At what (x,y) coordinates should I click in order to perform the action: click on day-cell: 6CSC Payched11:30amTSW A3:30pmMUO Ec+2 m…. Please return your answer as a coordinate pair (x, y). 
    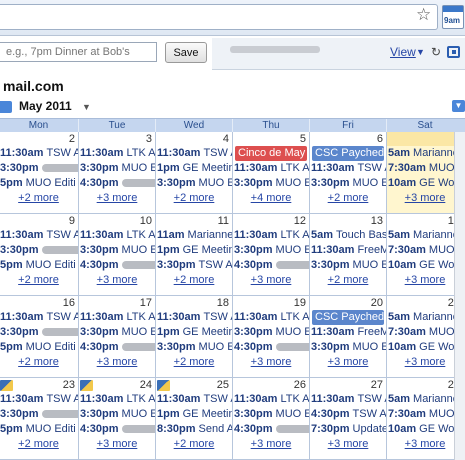
    Looking at the image, I should click on (347, 172).